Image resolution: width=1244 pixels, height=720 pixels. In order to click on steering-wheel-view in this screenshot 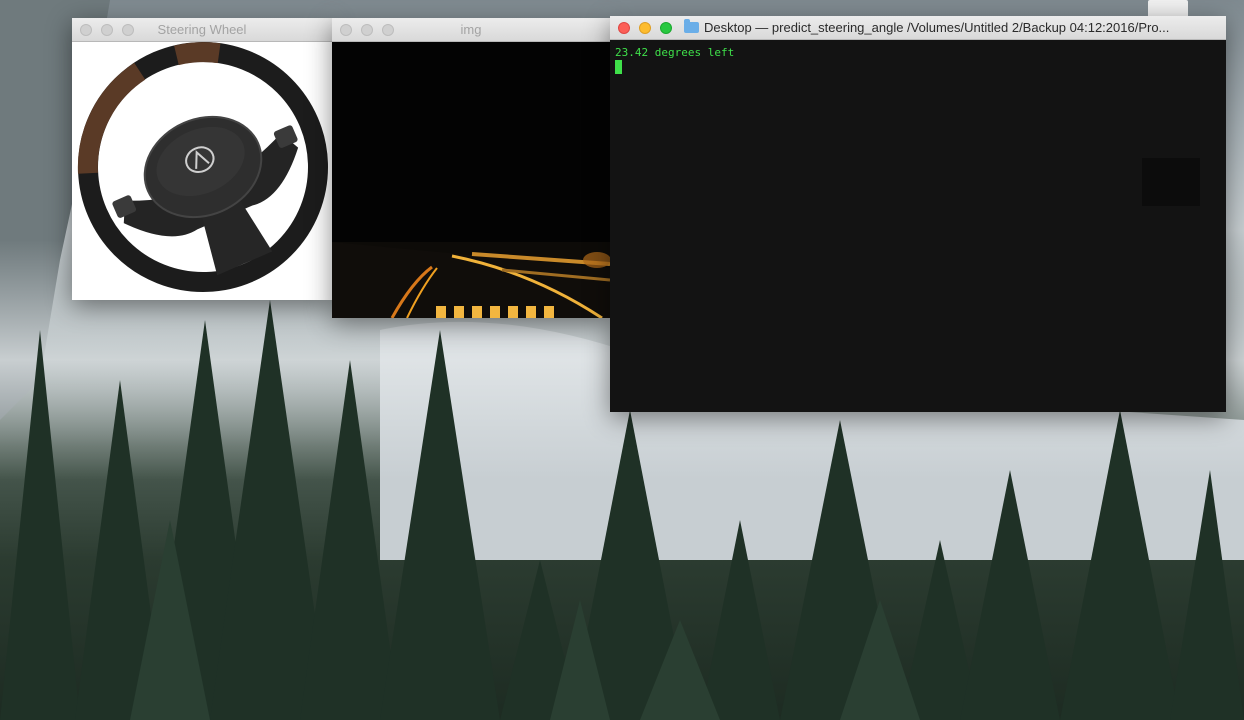, I will do `click(202, 170)`.